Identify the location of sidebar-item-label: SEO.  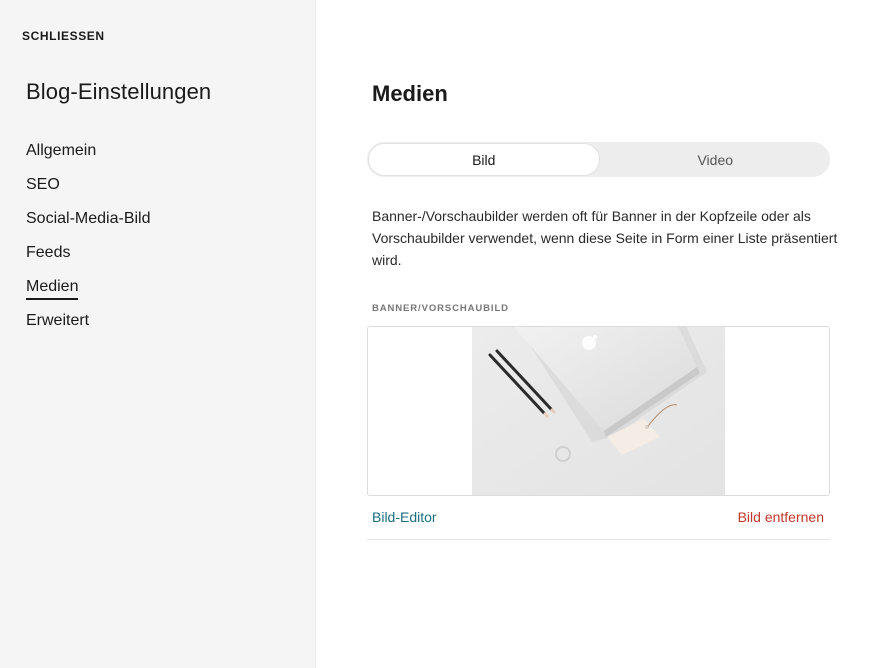
(43, 184).